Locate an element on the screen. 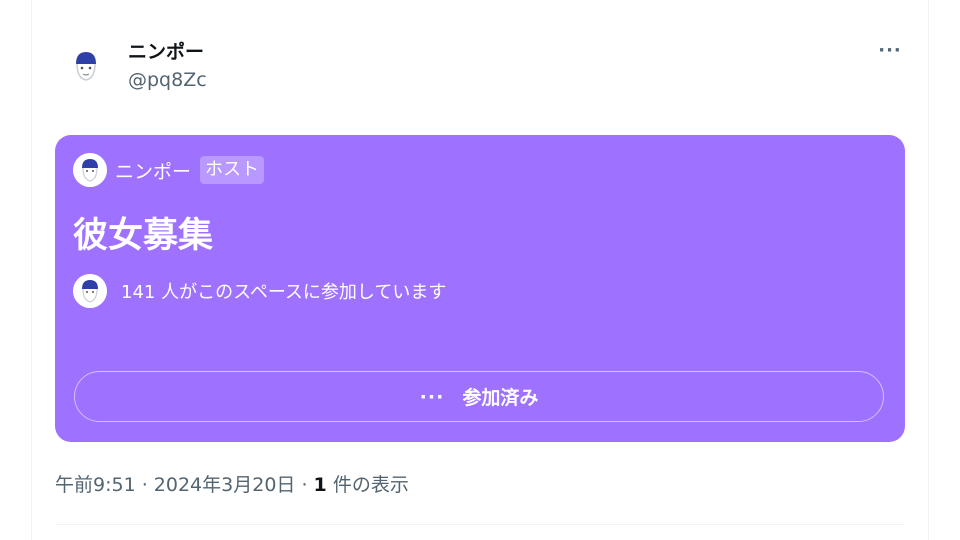 This screenshot has height=540, width=960. post-time: 午前9:51 is located at coordinates (95, 485).